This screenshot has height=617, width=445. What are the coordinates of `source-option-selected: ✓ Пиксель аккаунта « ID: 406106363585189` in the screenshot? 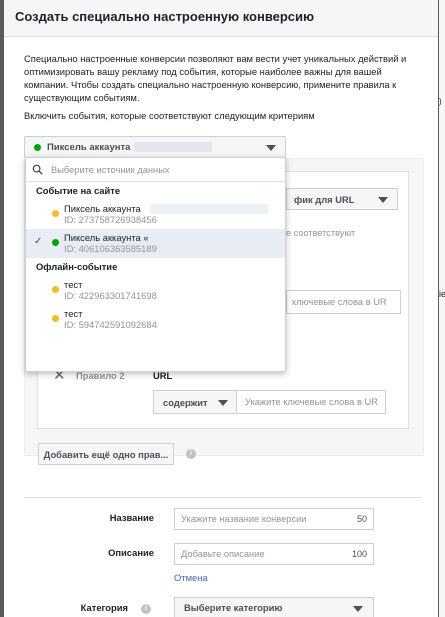 It's located at (155, 243).